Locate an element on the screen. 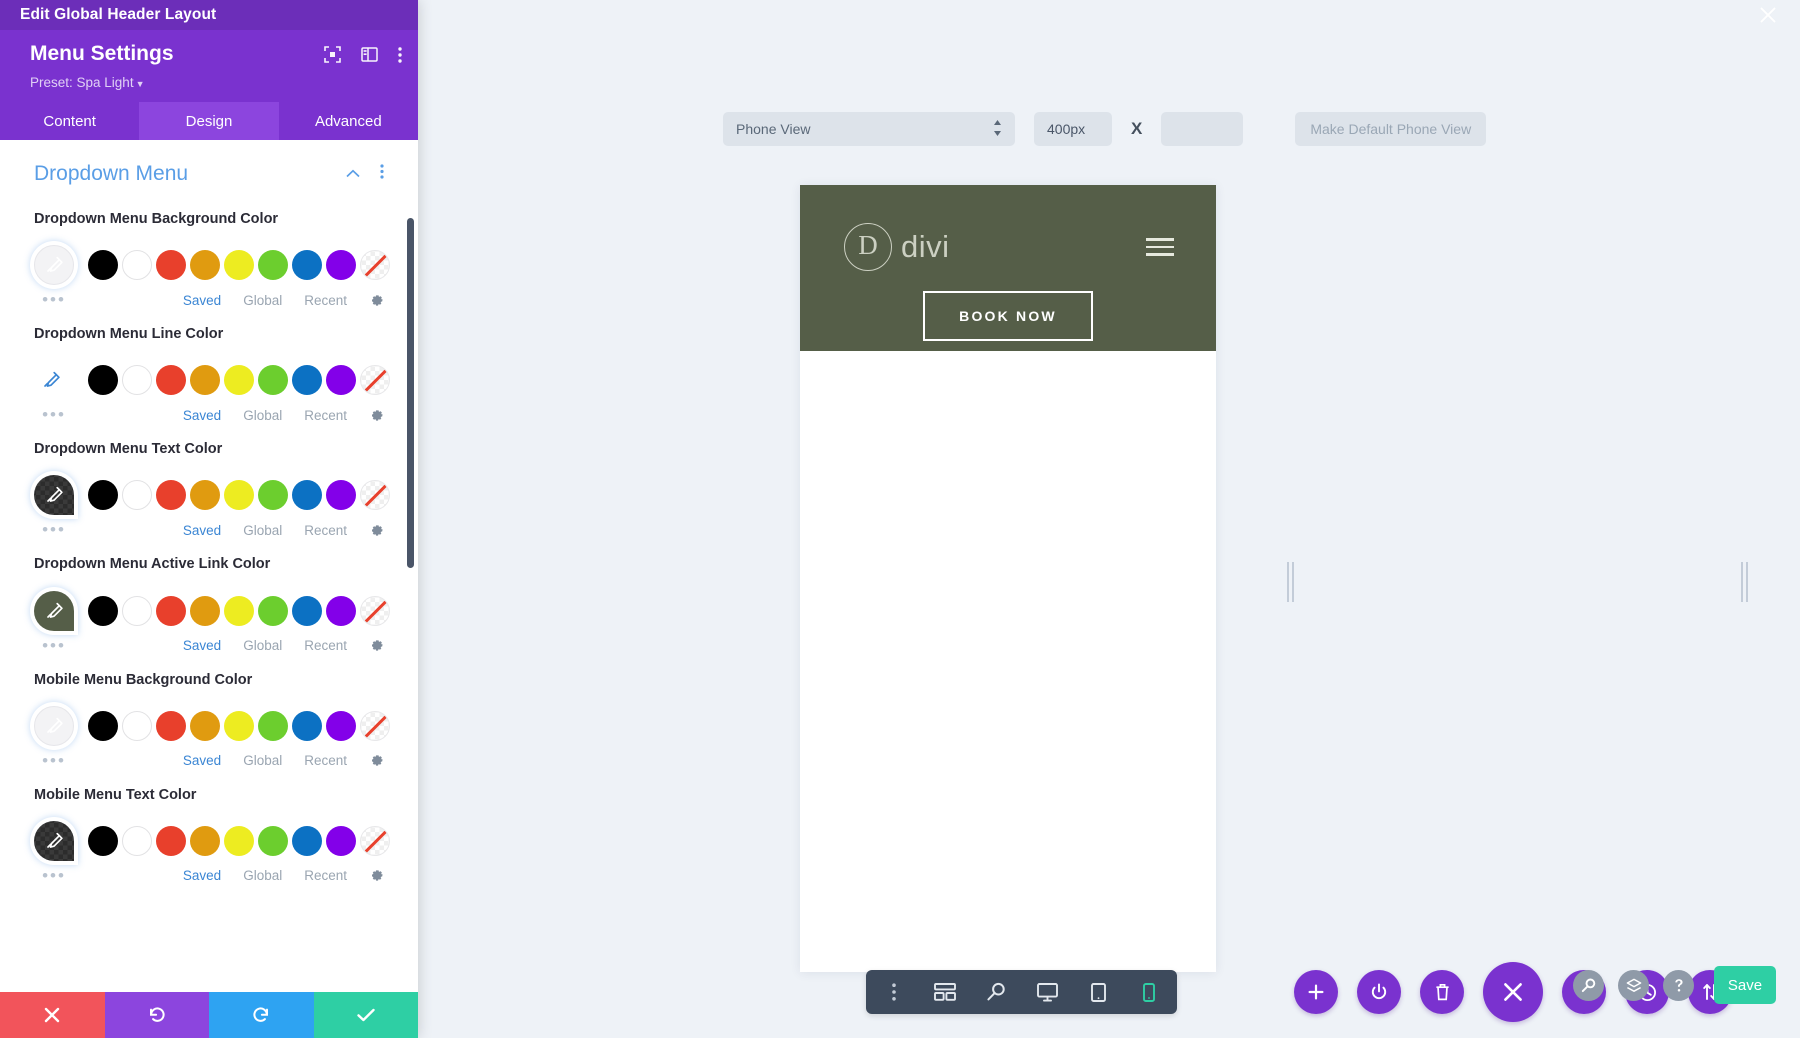 Image resolution: width=1800 pixels, height=1038 pixels. chevron-up-icon is located at coordinates (353, 174).